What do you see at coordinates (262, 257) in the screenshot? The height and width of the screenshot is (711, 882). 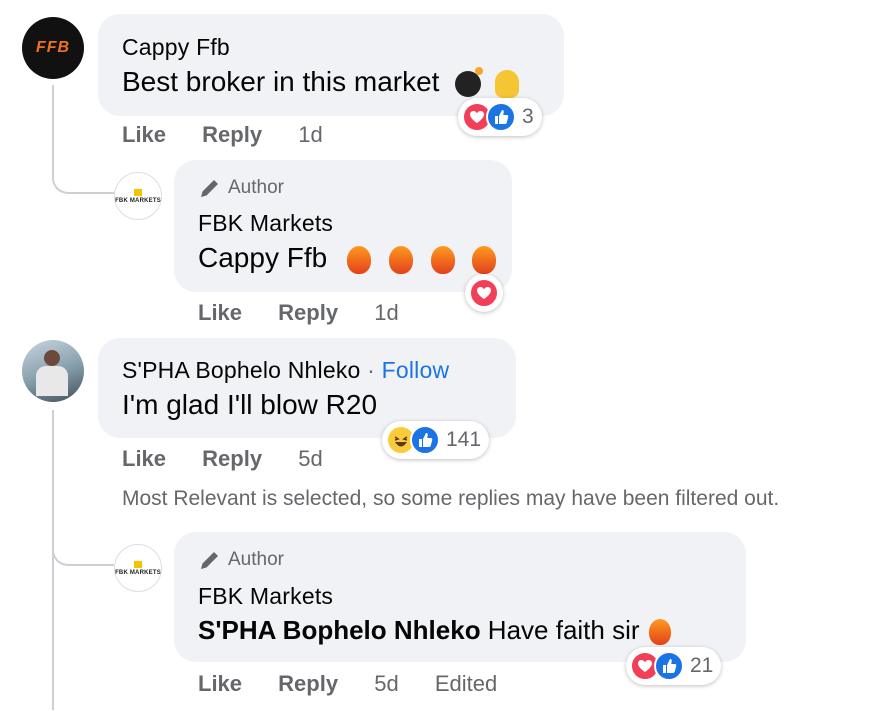 I see `mention-link: Cappy Ffb` at bounding box center [262, 257].